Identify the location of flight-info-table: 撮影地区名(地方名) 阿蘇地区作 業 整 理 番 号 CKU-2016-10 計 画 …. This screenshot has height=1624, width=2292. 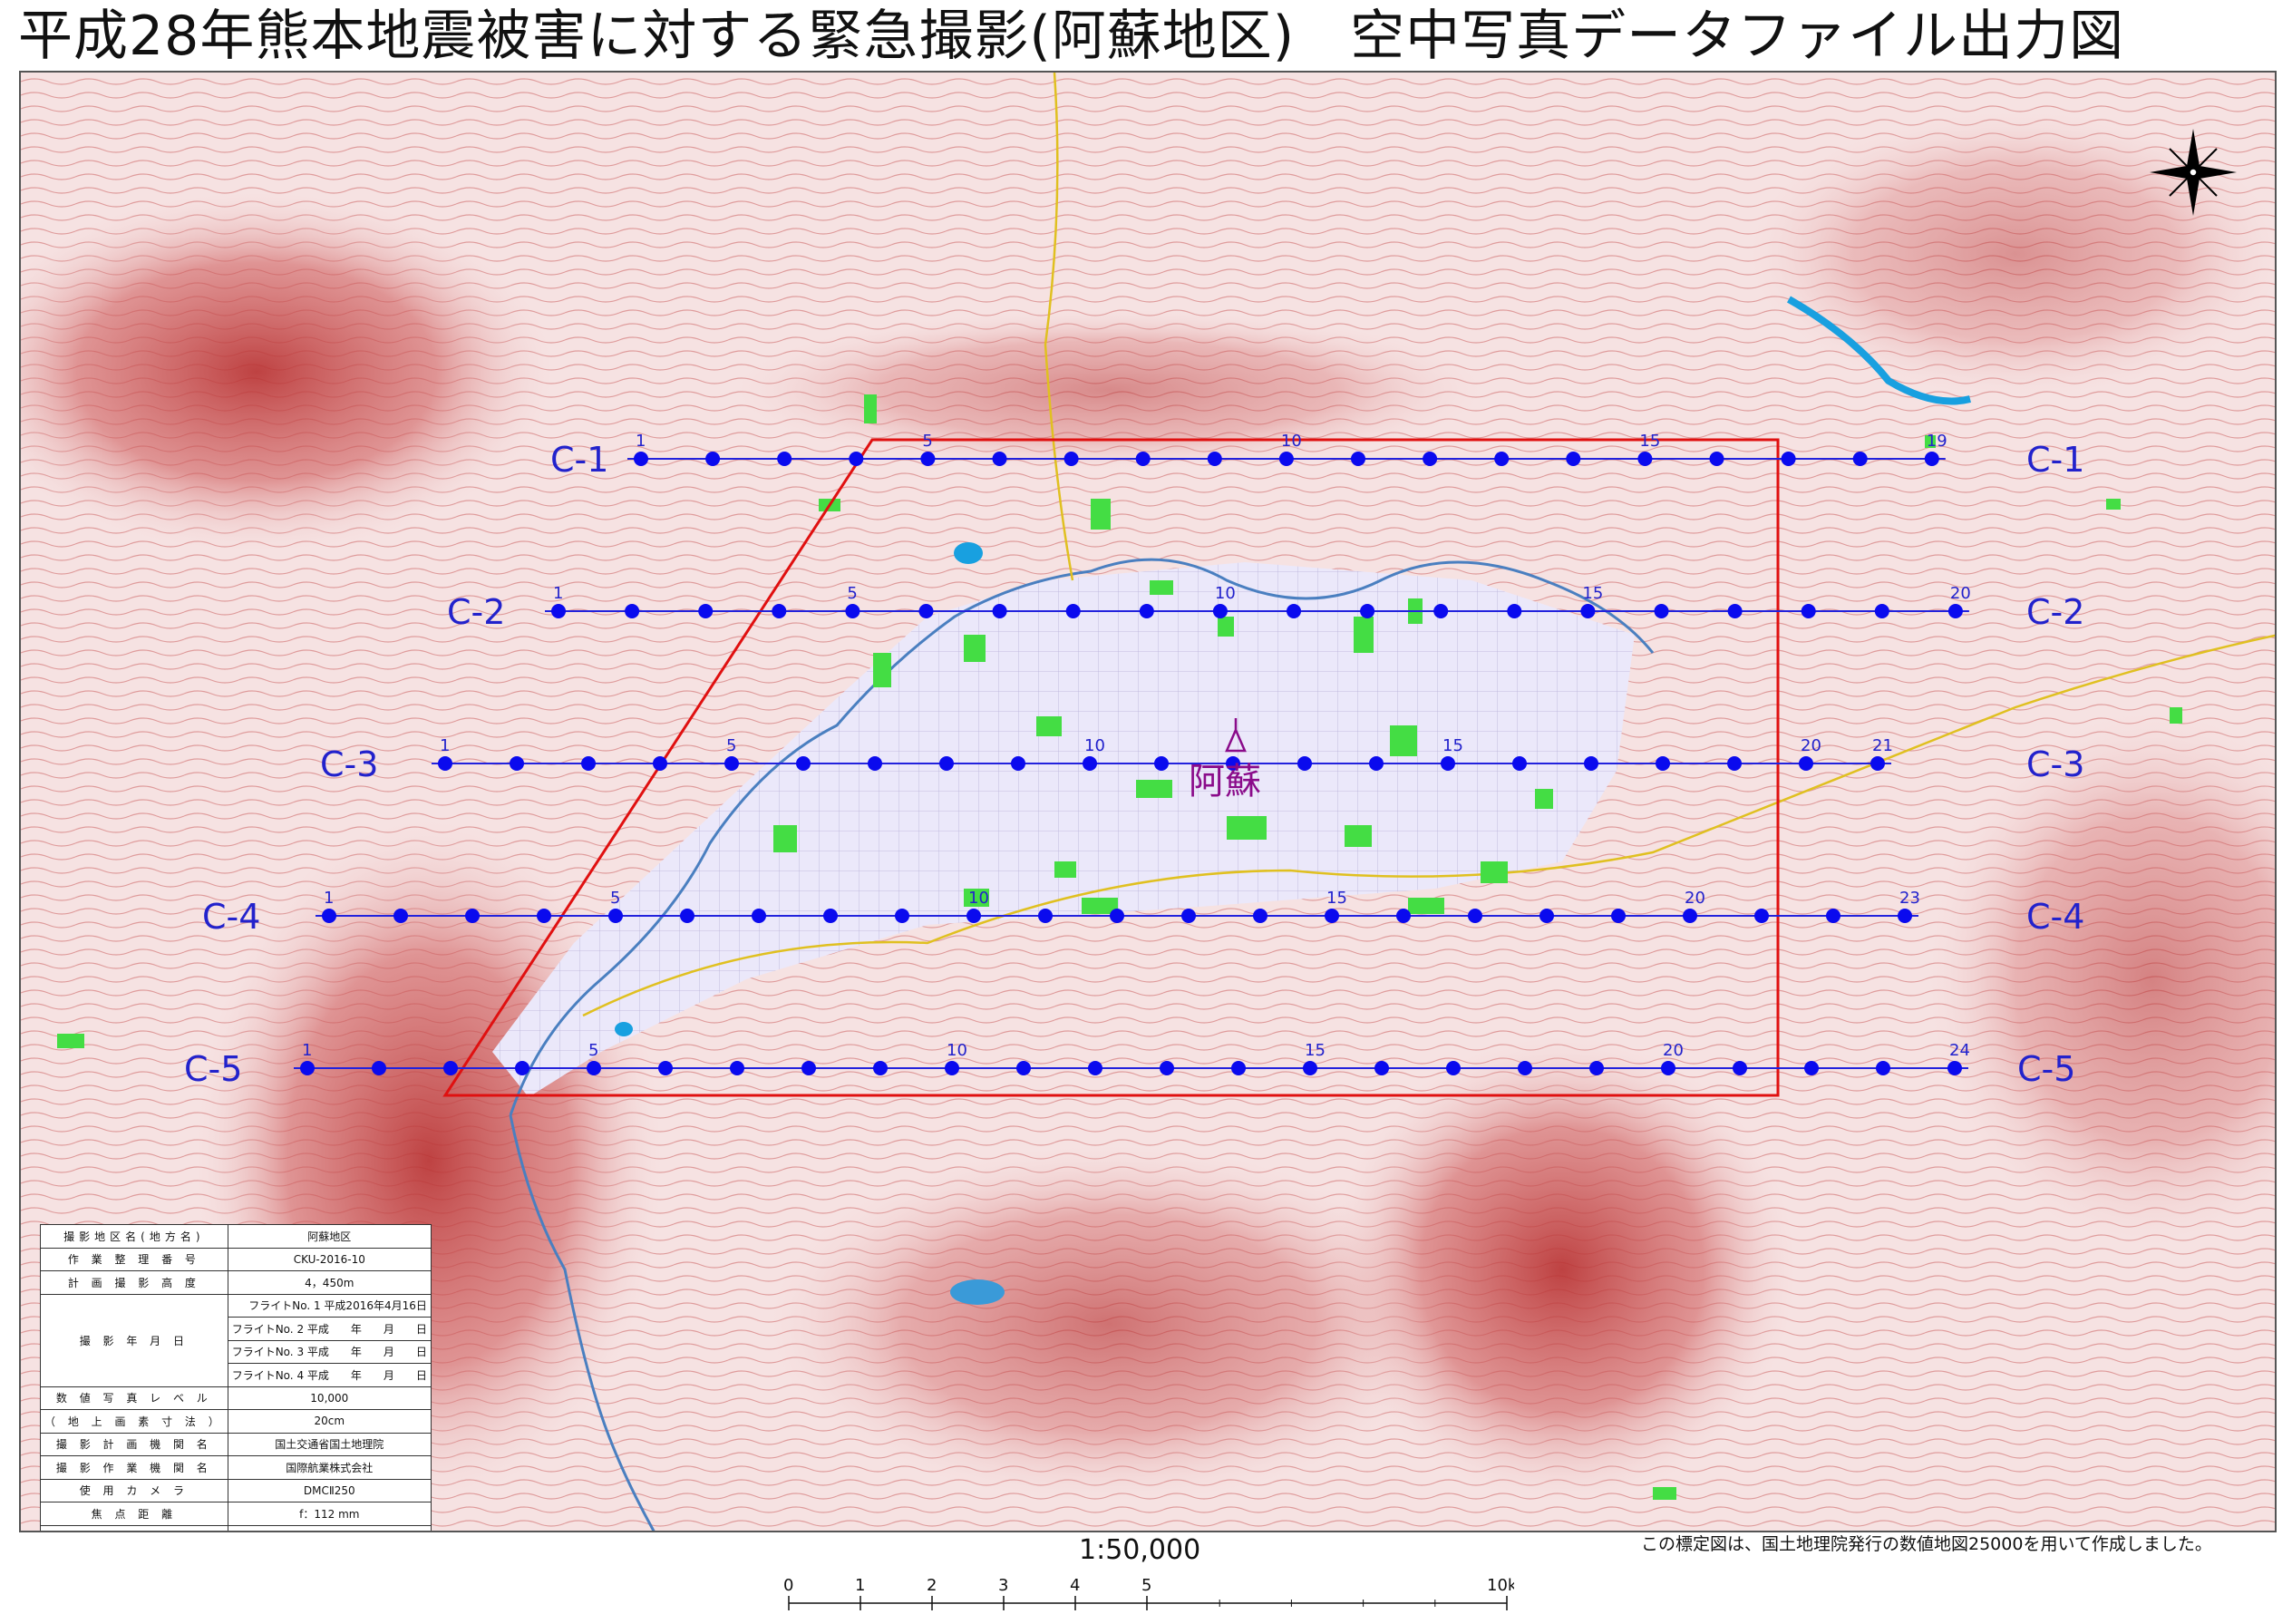
(236, 1377).